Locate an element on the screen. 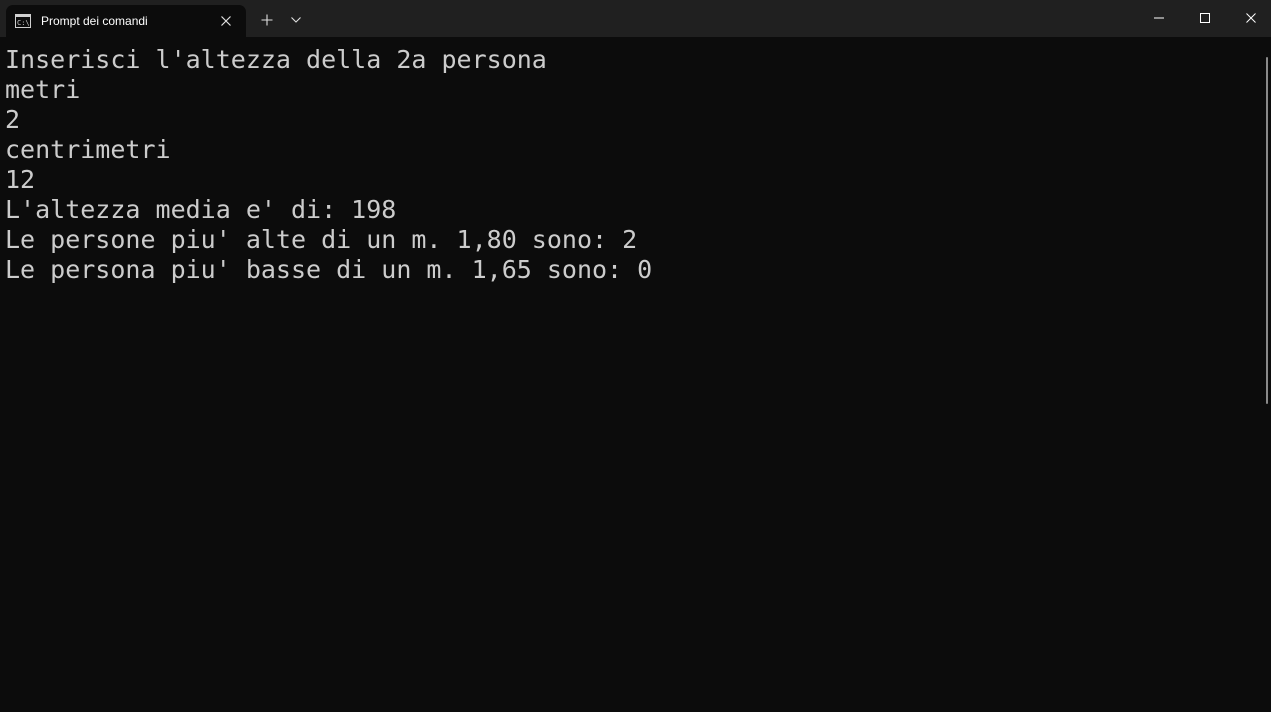 The image size is (1271, 712). tab-prompt-dei-comandi: C:\ Prompt dei comandi is located at coordinates (126, 21).